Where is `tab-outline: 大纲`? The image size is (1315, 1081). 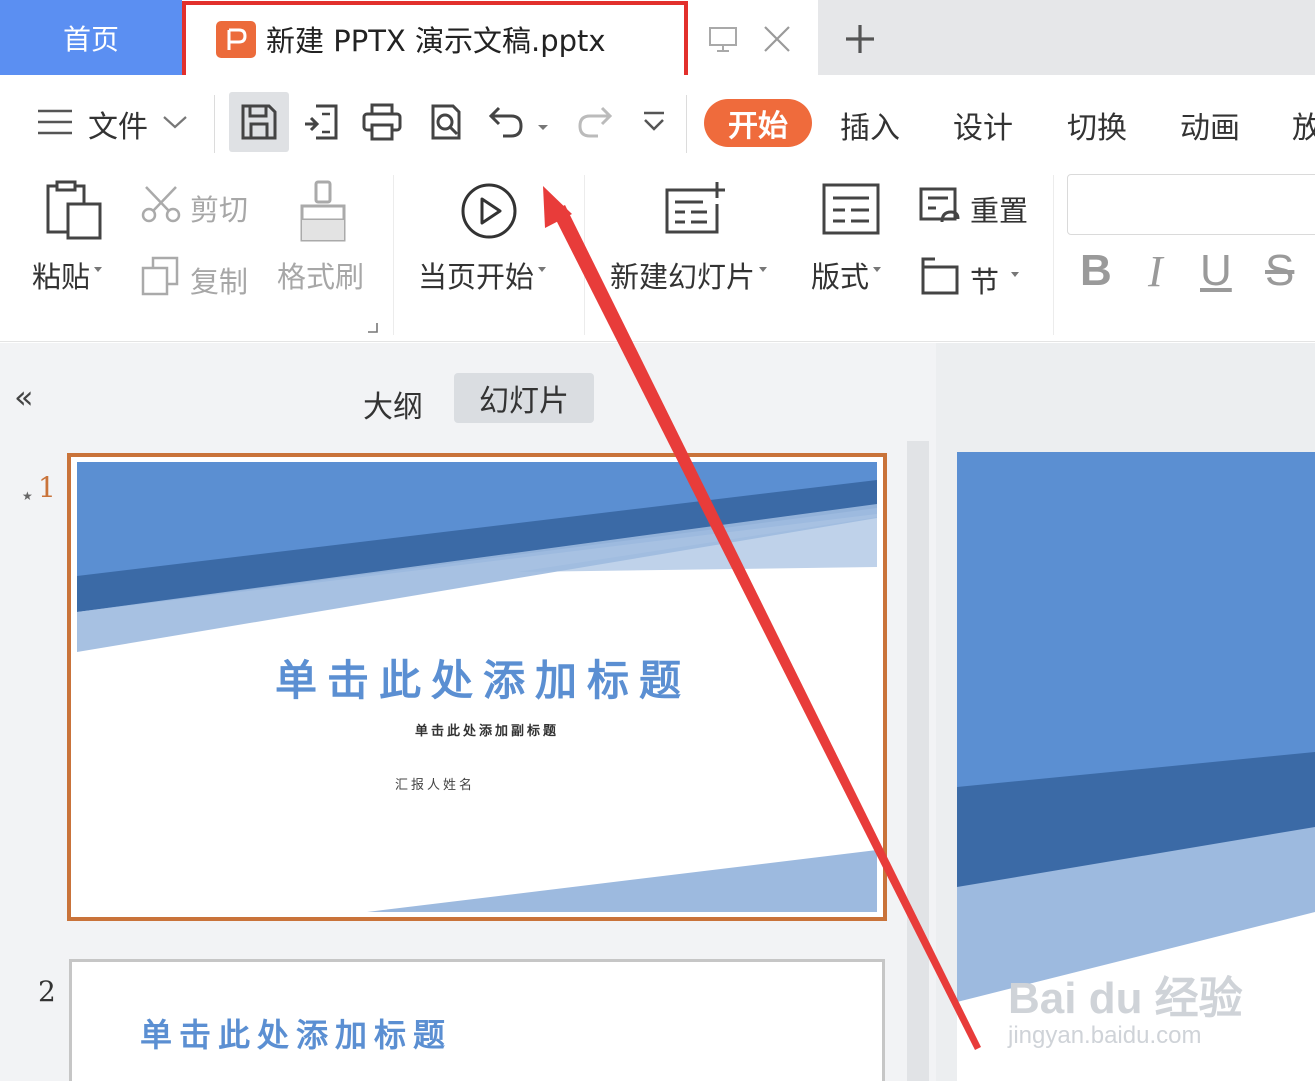 tab-outline: 大纲 is located at coordinates (393, 404).